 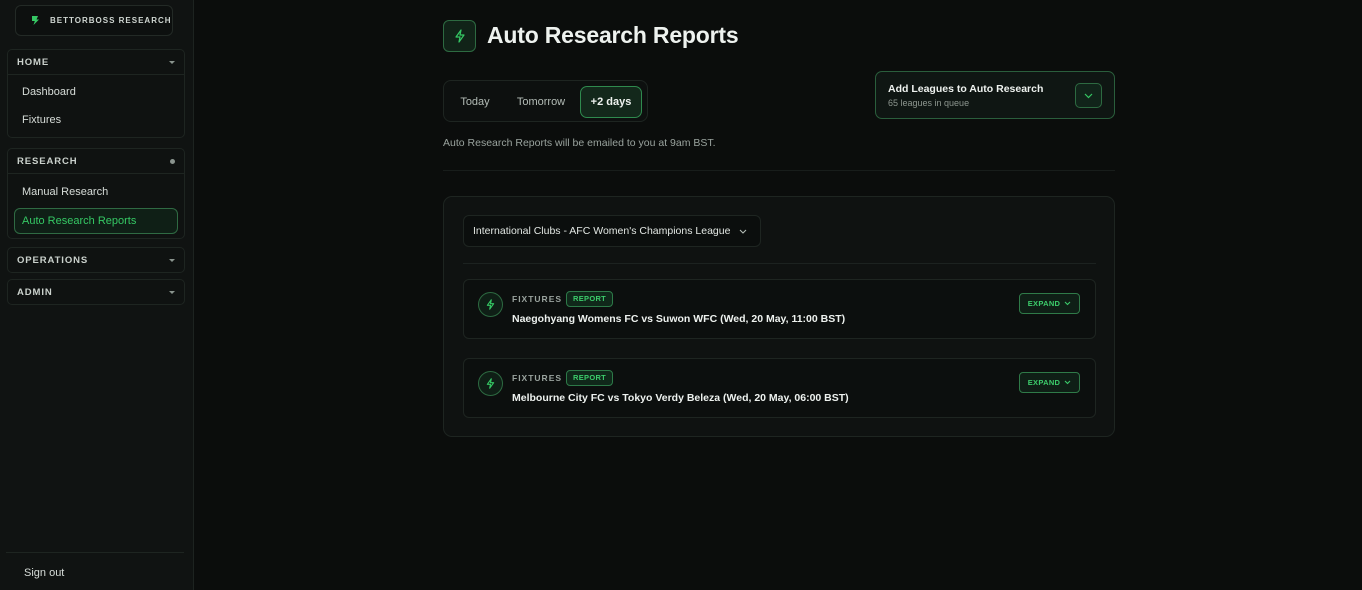 I want to click on add-leagues-toggle-button, so click(x=1088, y=95).